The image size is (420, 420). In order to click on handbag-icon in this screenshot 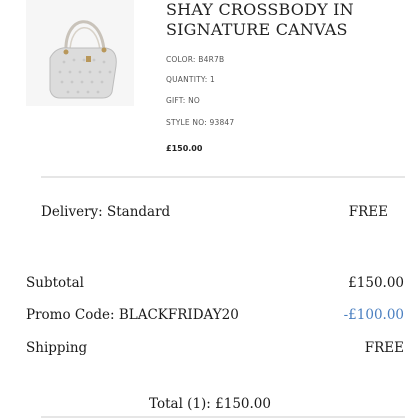, I will do `click(80, 53)`.